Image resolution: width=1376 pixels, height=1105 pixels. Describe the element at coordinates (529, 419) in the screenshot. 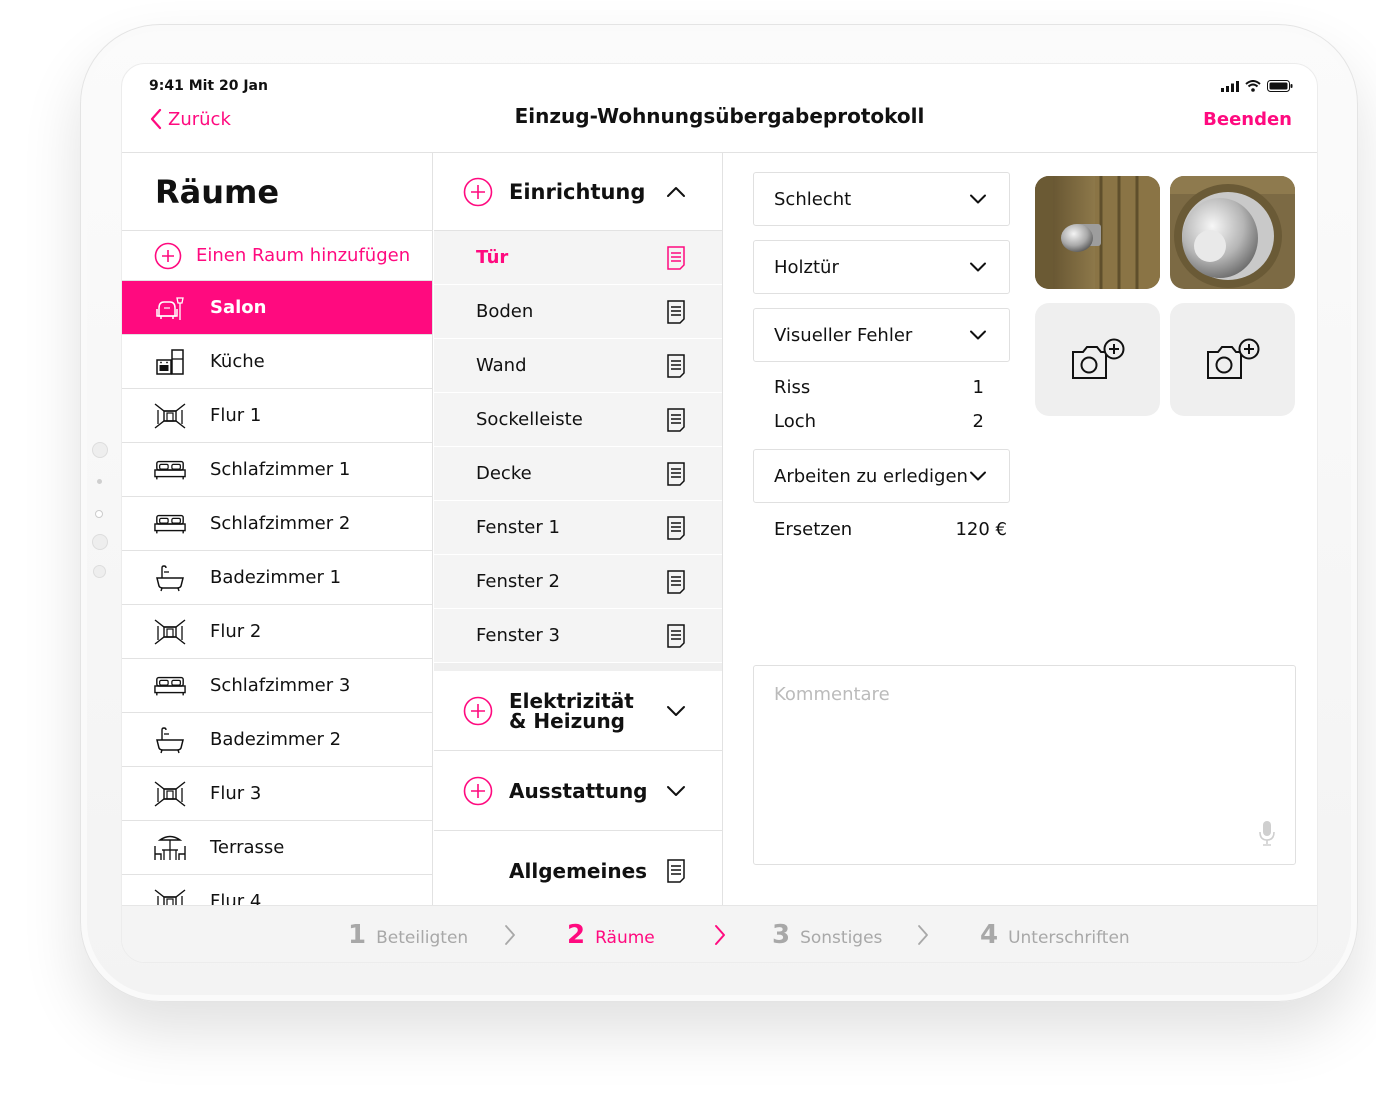

I see `item-label: Sockelleiste` at that location.